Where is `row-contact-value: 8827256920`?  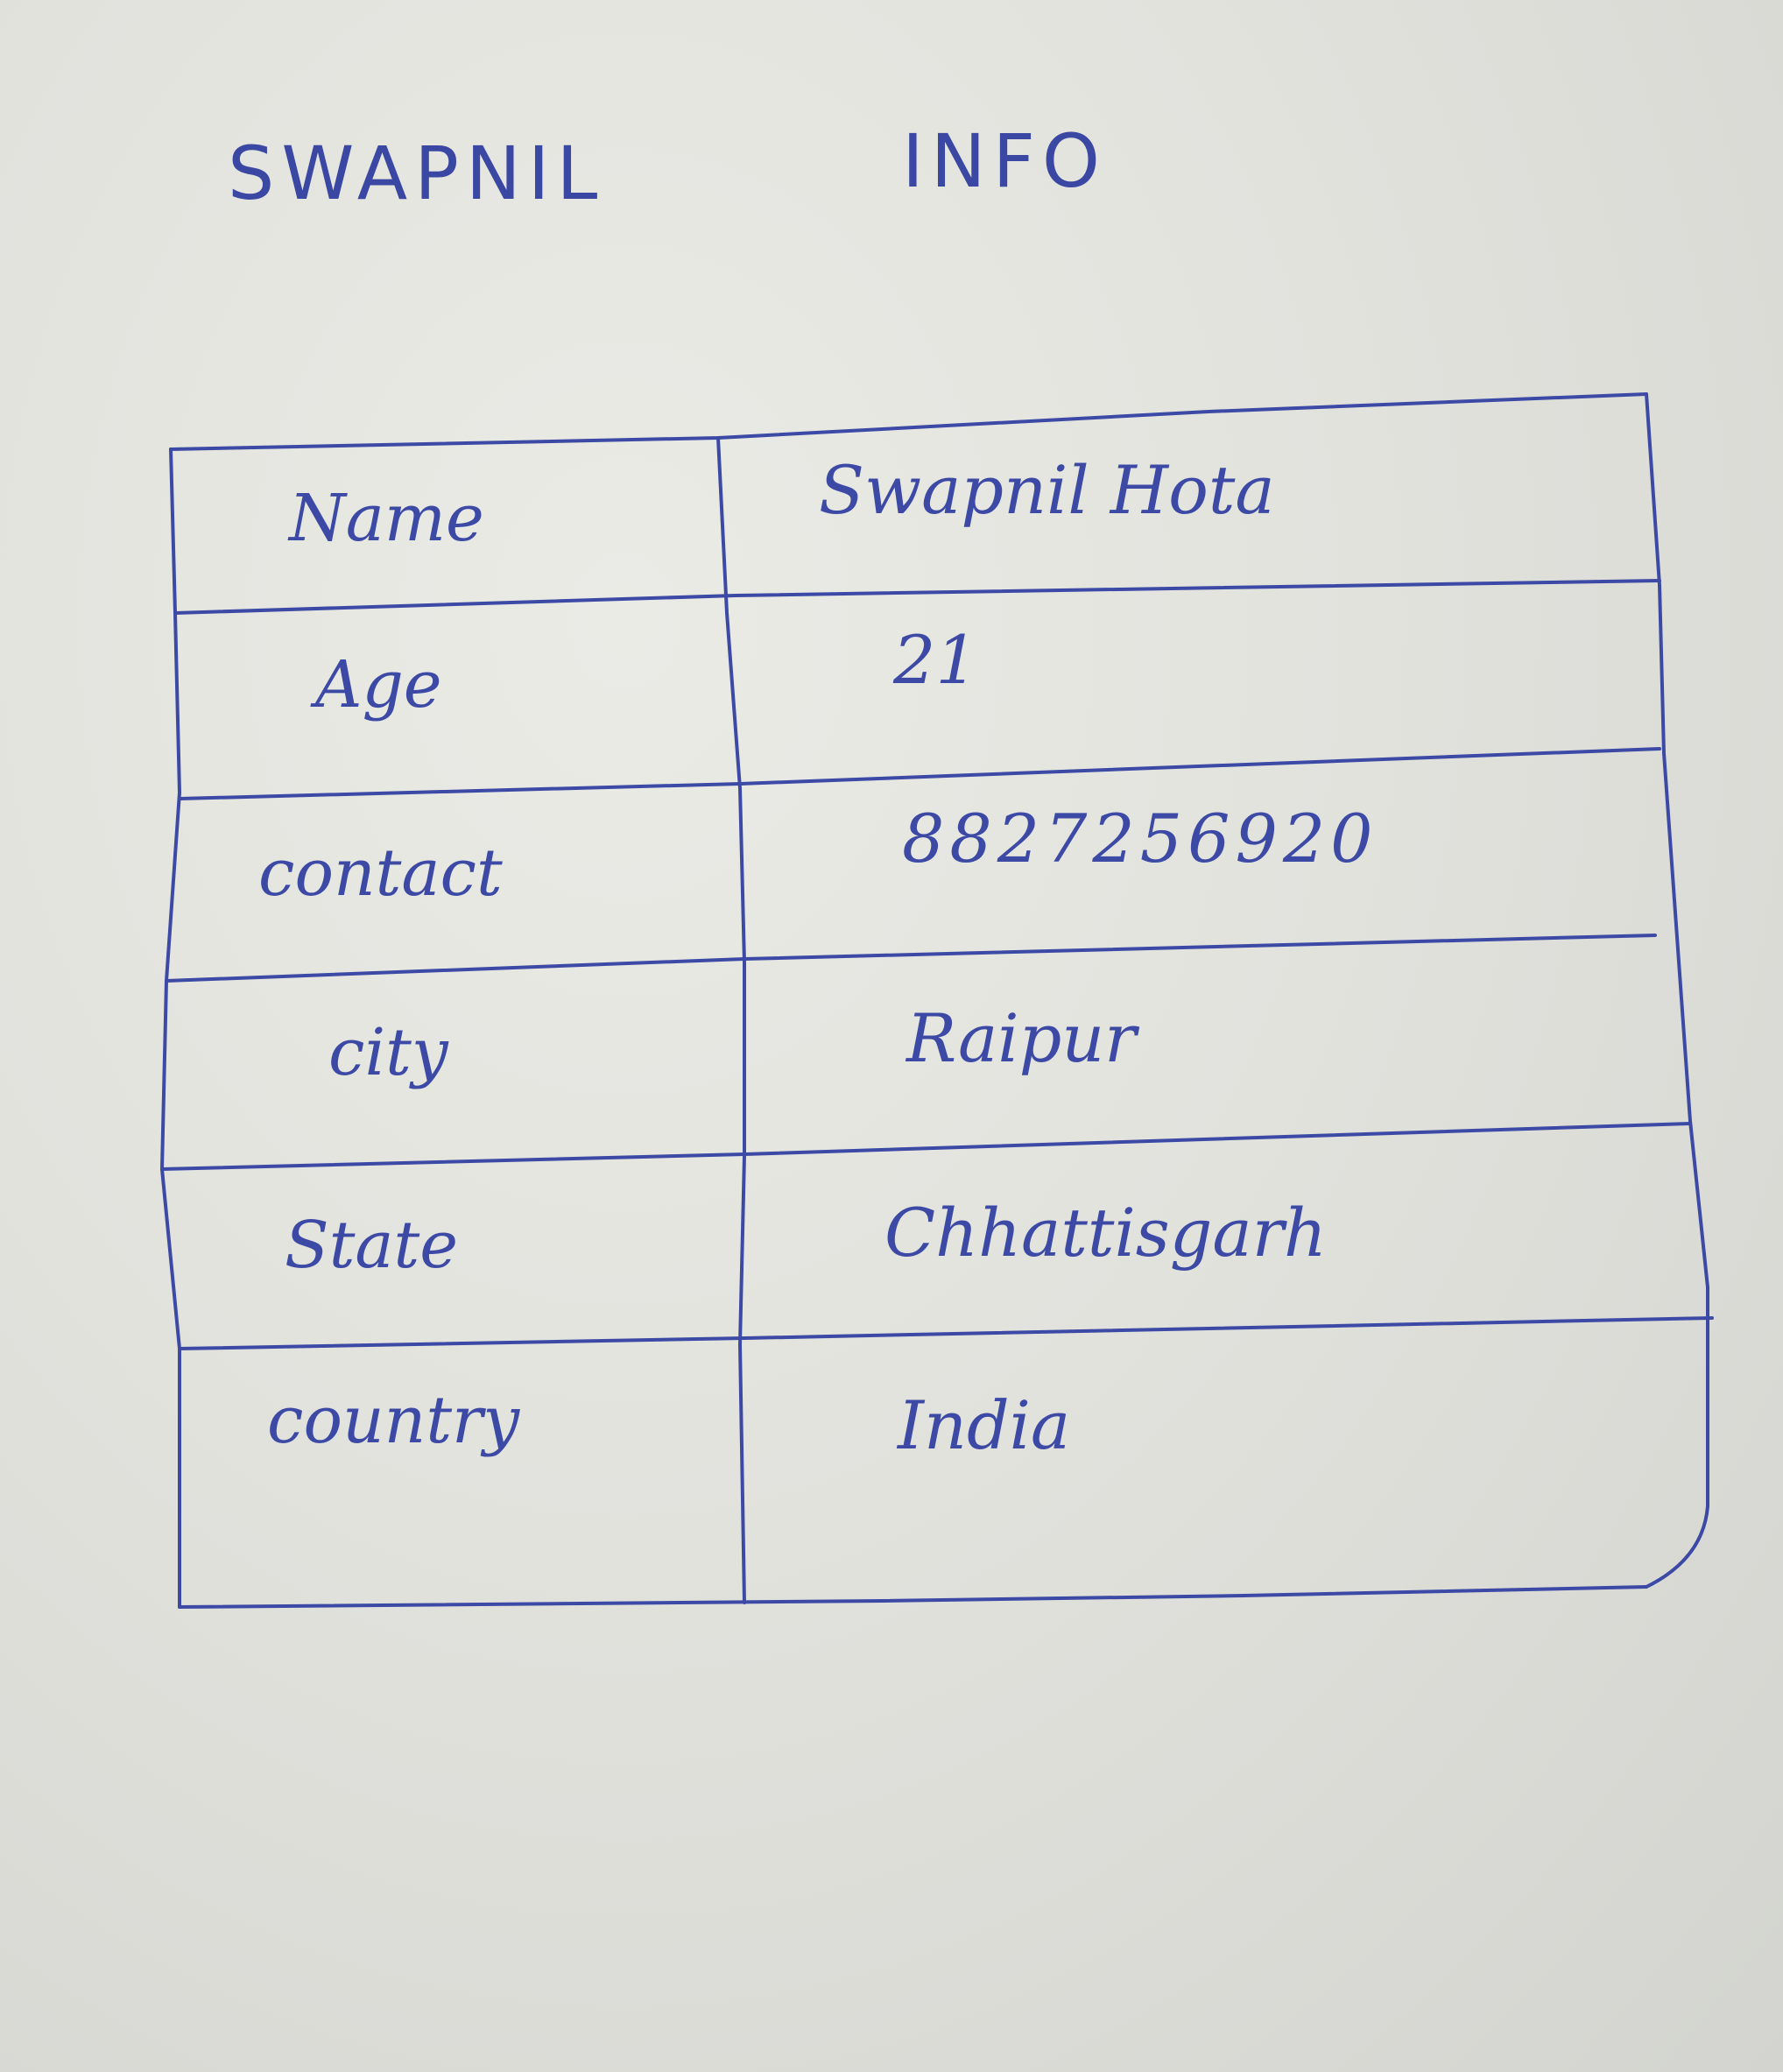 row-contact-value: 8827256920 is located at coordinates (1140, 838).